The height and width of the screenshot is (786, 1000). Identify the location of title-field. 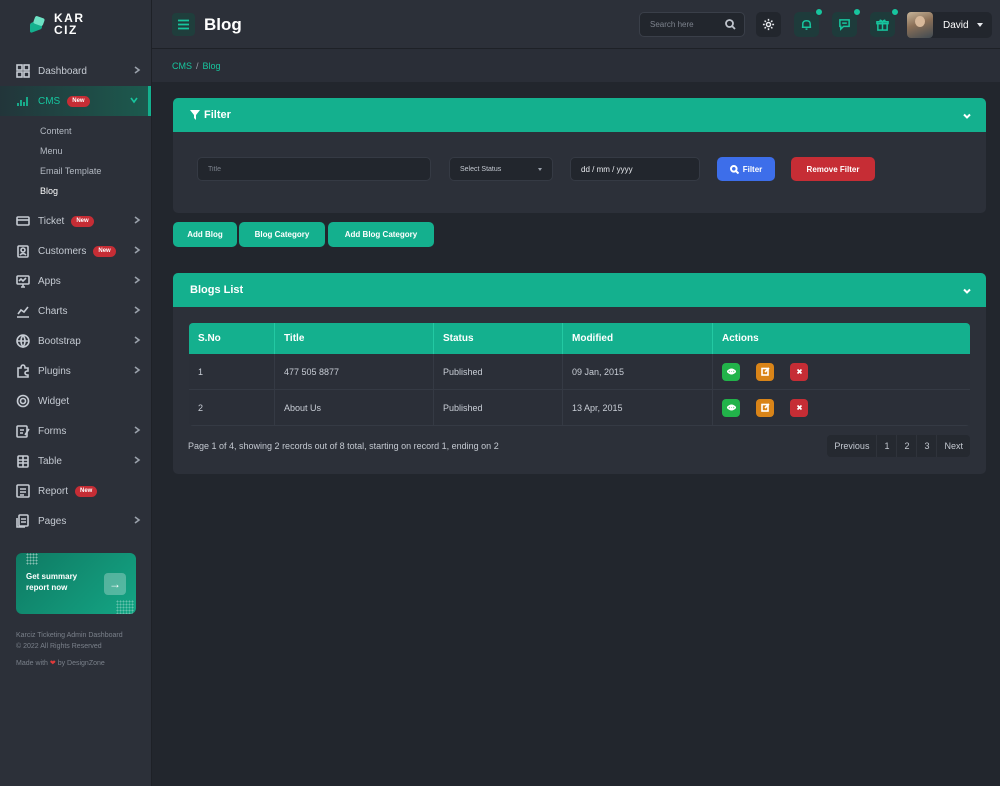
(314, 169).